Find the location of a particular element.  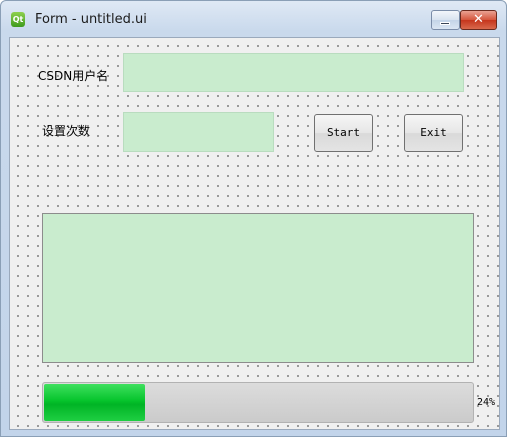

username-label: CSDN用户名 is located at coordinates (73, 76).